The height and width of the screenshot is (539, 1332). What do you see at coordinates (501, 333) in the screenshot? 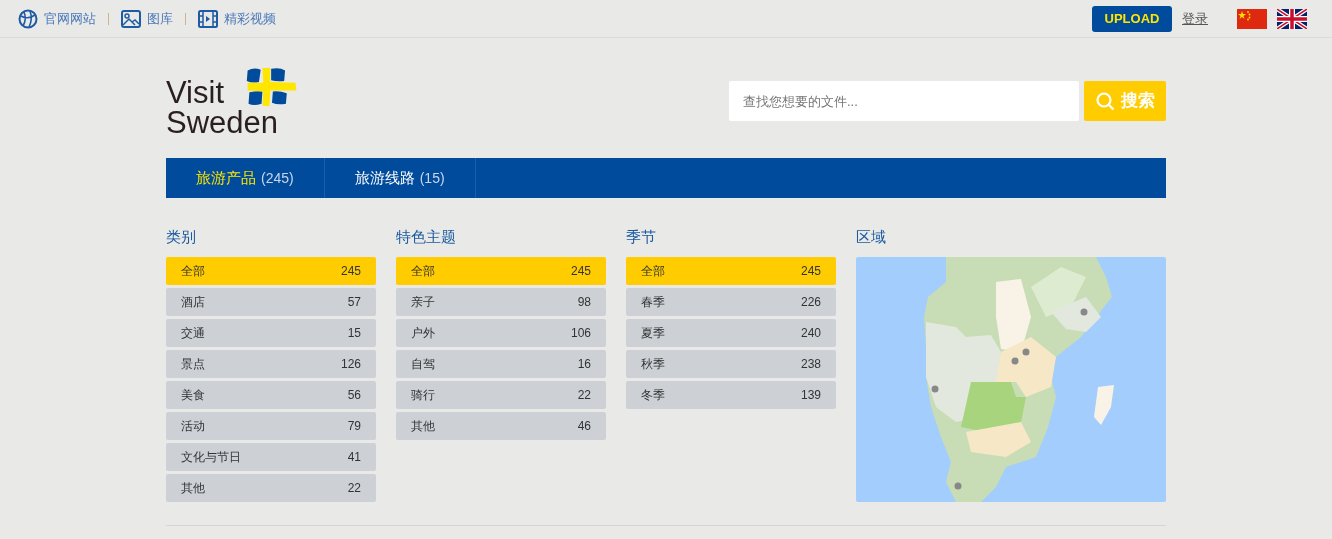
I see `filter-item: 户外 106` at bounding box center [501, 333].